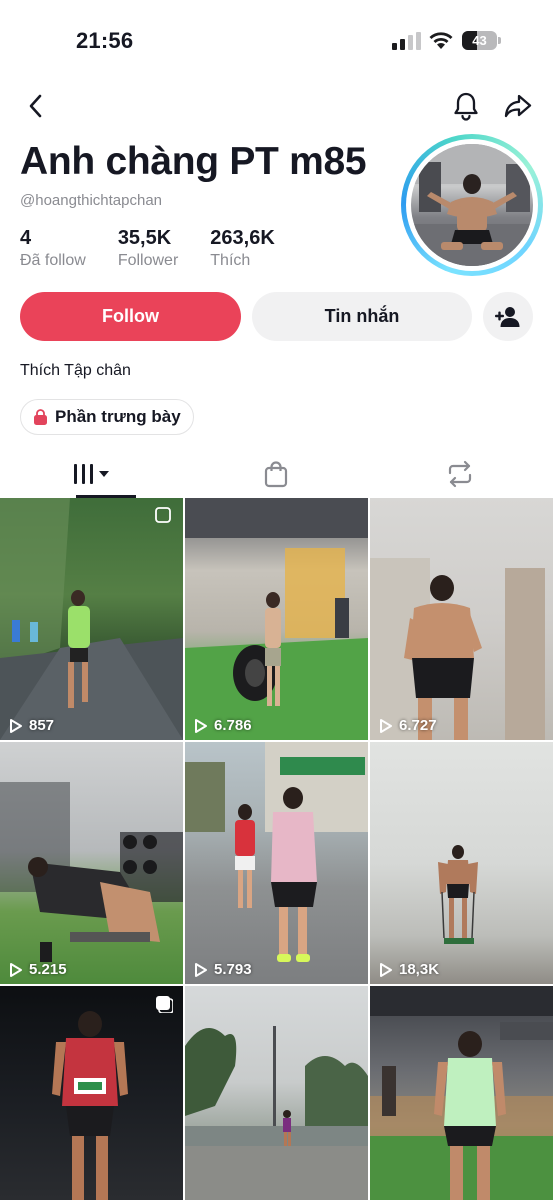  Describe the element at coordinates (148, 260) in the screenshot. I see `stat-followers-label: Follower` at that location.